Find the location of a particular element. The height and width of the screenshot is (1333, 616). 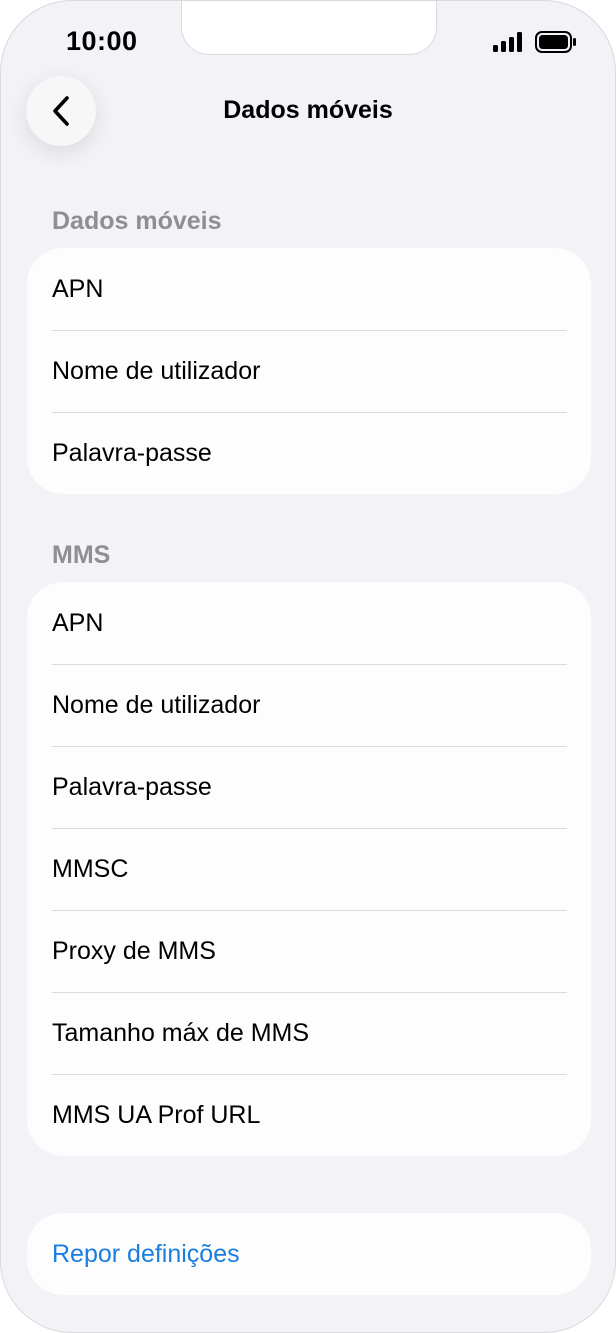

mobile-data-apn-row: APN is located at coordinates (309, 289).